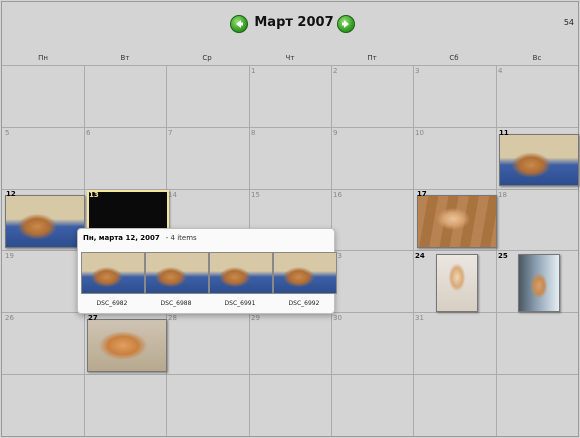 Image resolution: width=580 pixels, height=438 pixels. What do you see at coordinates (112, 303) in the screenshot?
I see `popup-photo-label: DSC_6982` at bounding box center [112, 303].